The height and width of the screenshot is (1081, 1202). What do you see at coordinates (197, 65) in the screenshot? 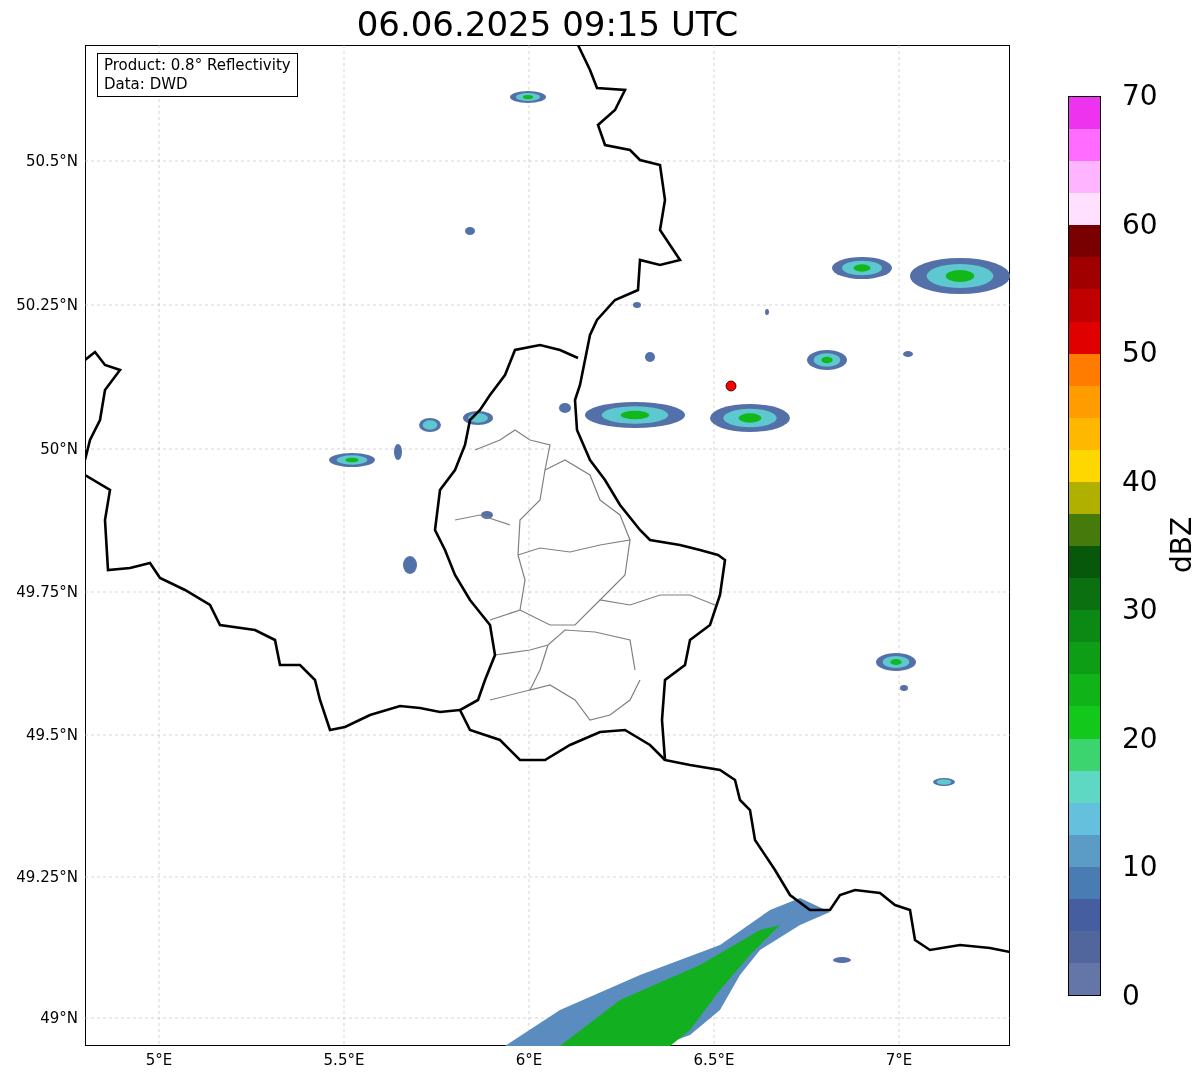
I see `legend-text: Product: 0.8° Reflectivity` at bounding box center [197, 65].